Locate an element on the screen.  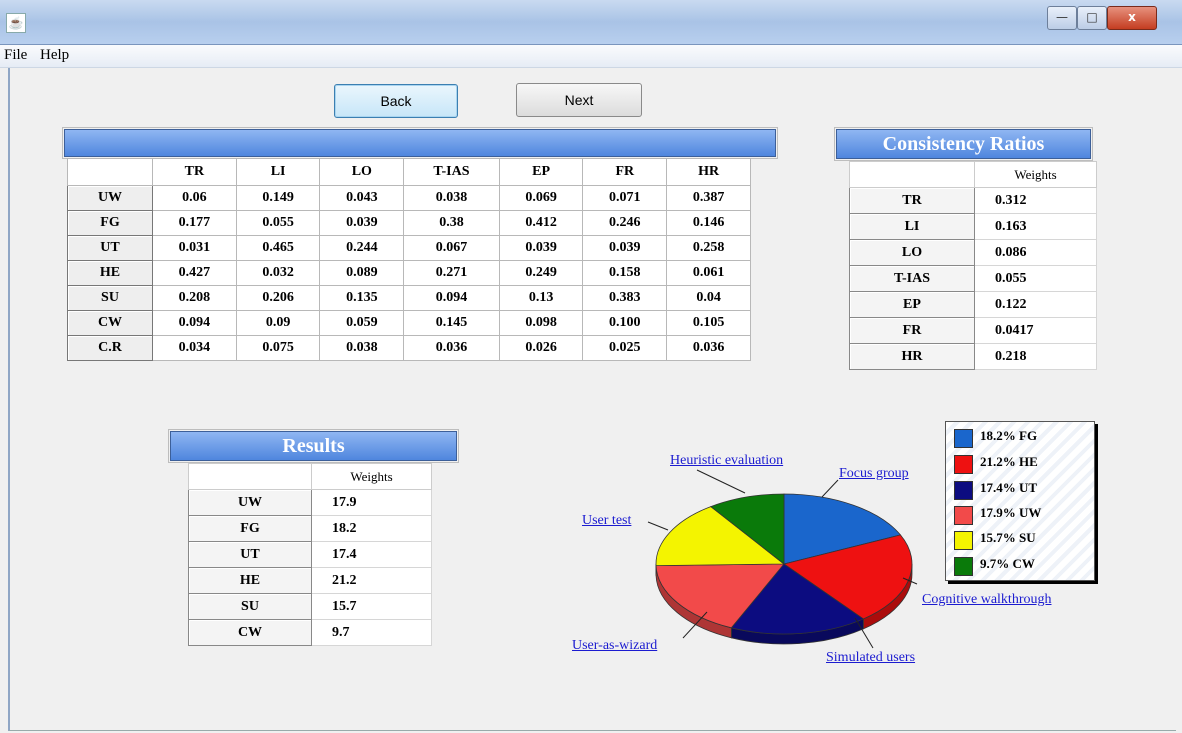
pie-label-user-as-wizard: User-as-wizard is located at coordinates (614, 646).